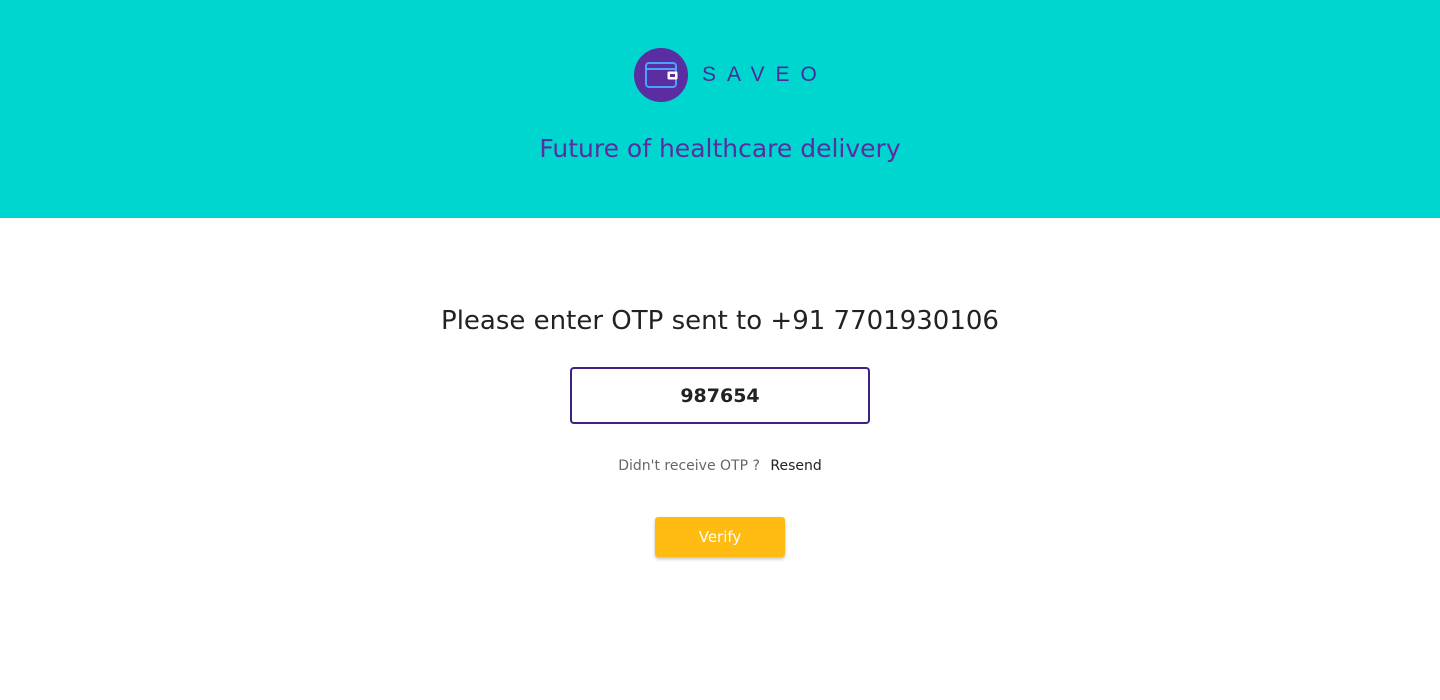 The height and width of the screenshot is (700, 1440). Describe the element at coordinates (689, 466) in the screenshot. I see `resend-question: Didn't receive OTP ?` at that location.